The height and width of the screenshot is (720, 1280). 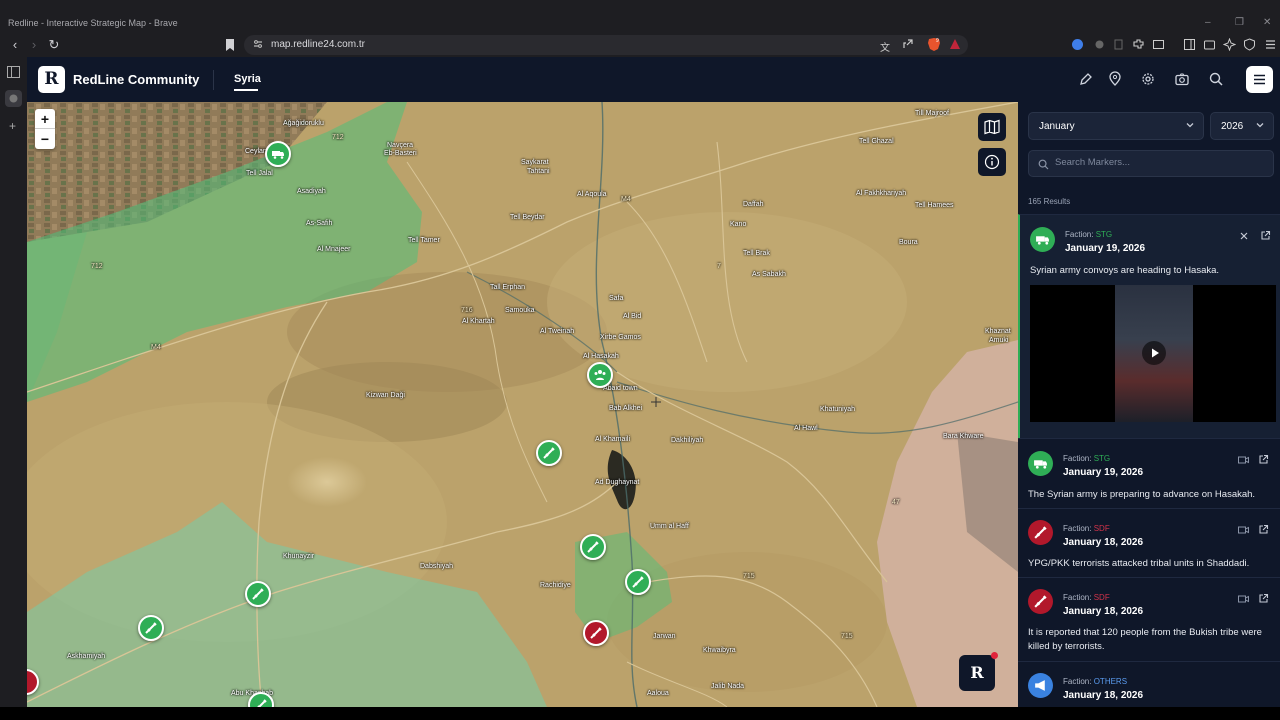 What do you see at coordinates (1042, 239) in the screenshot?
I see `truck-icon` at bounding box center [1042, 239].